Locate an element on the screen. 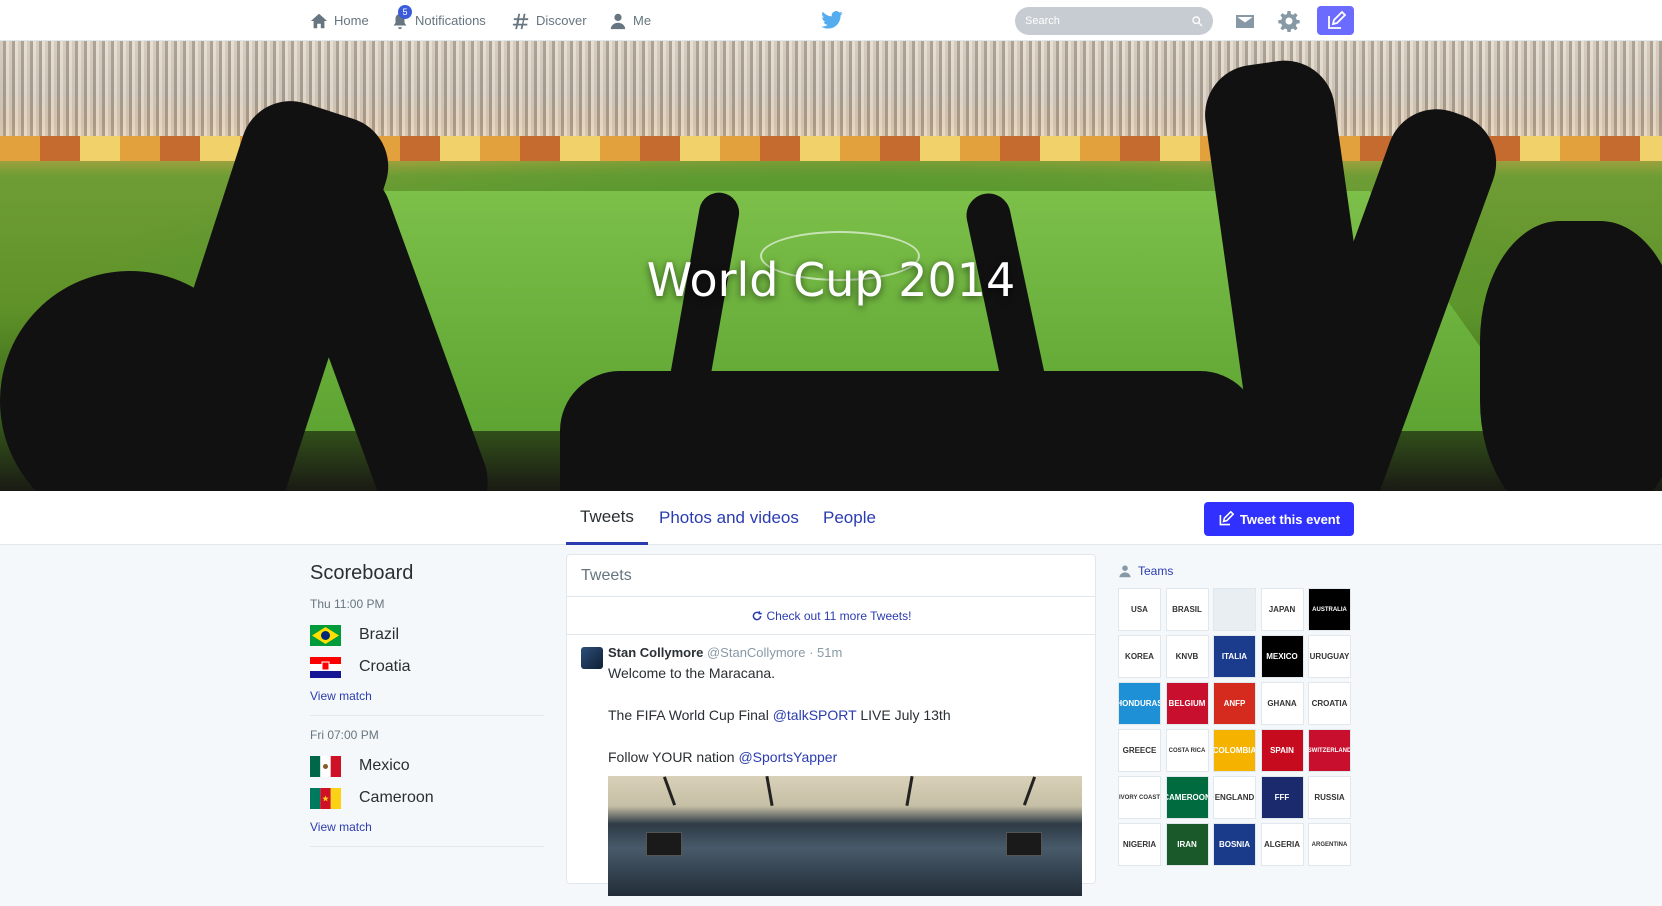 The image size is (1662, 906). tab-tweets: Tweets is located at coordinates (607, 518).